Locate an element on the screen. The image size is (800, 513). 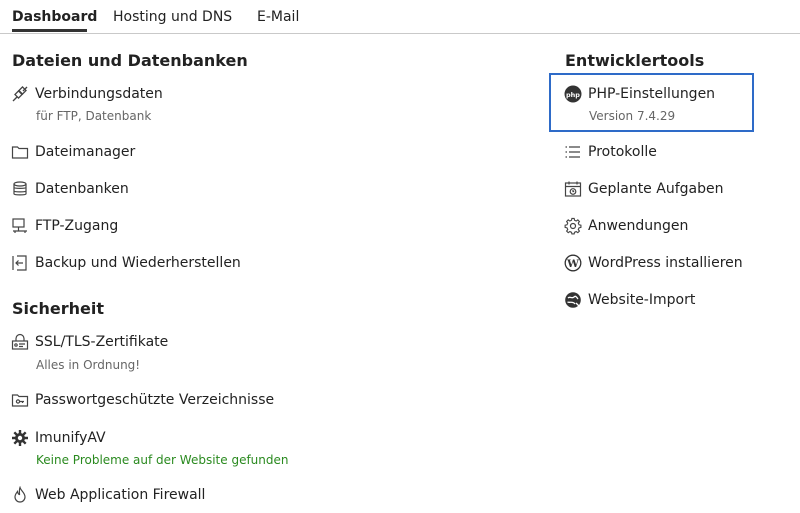
link-geplante-aufgaben: Geplante Aufgaben is located at coordinates (643, 189).